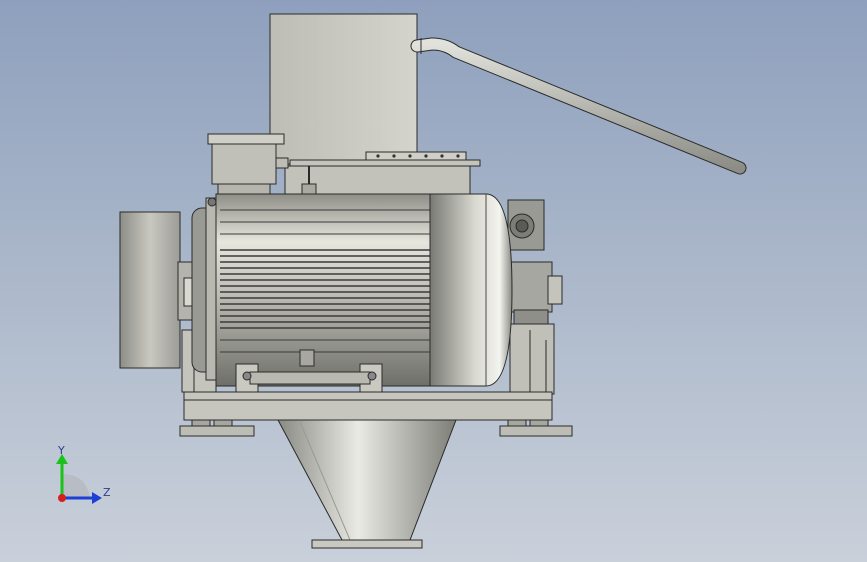 The width and height of the screenshot is (867, 562). Describe the element at coordinates (532, 359) in the screenshot. I see `rear-support` at that location.